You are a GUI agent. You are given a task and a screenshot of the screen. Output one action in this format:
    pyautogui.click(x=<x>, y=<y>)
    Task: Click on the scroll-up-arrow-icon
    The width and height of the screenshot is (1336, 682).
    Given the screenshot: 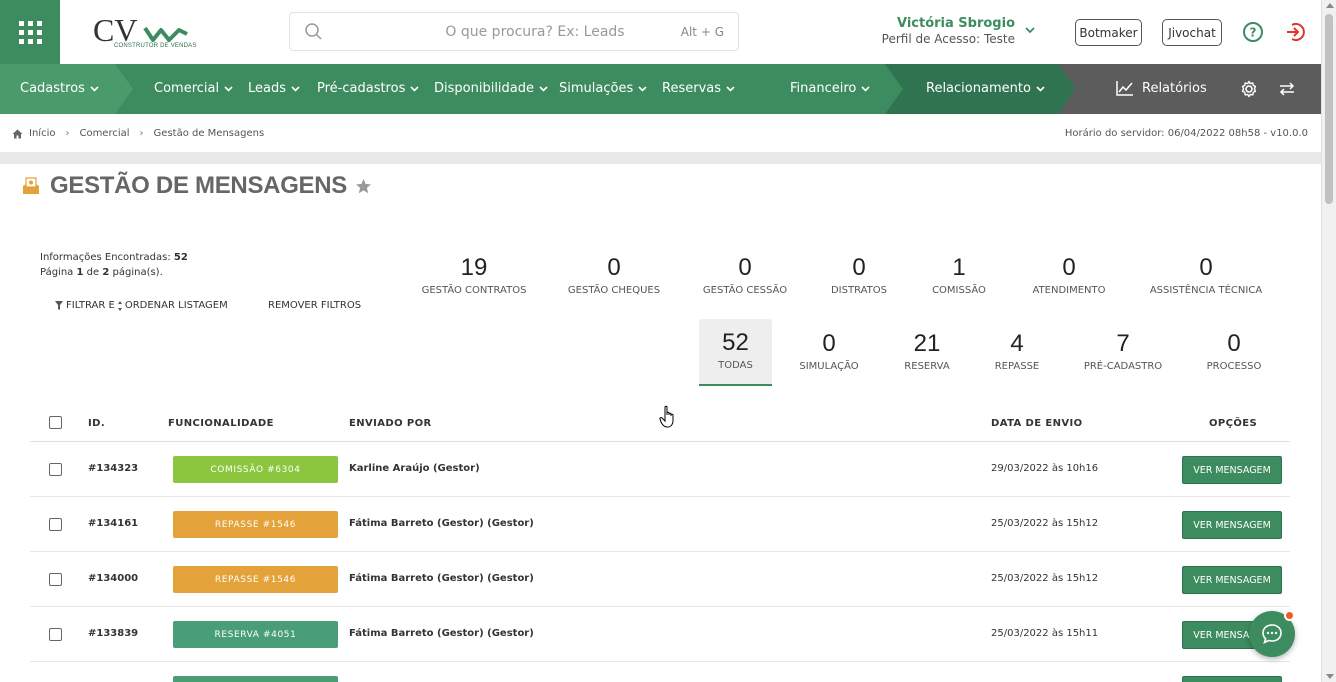 What is the action you would take?
    pyautogui.click(x=1330, y=5)
    